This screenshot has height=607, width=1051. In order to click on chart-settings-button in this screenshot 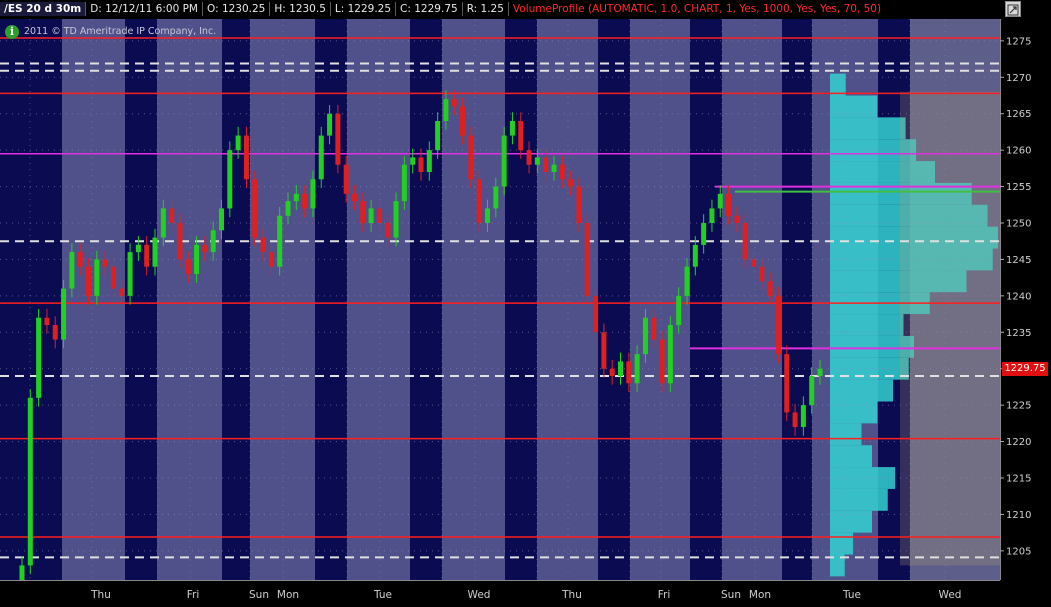, I will do `click(1013, 9)`.